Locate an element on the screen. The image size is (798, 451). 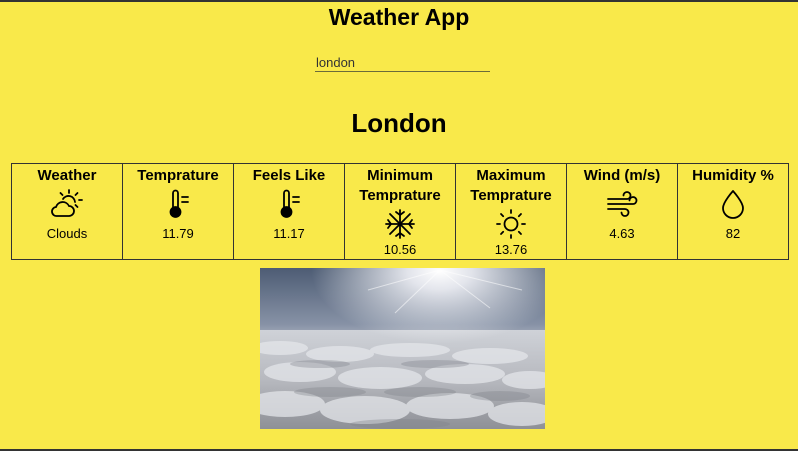
stat-max-temperature-value: 13.76 is located at coordinates (511, 249).